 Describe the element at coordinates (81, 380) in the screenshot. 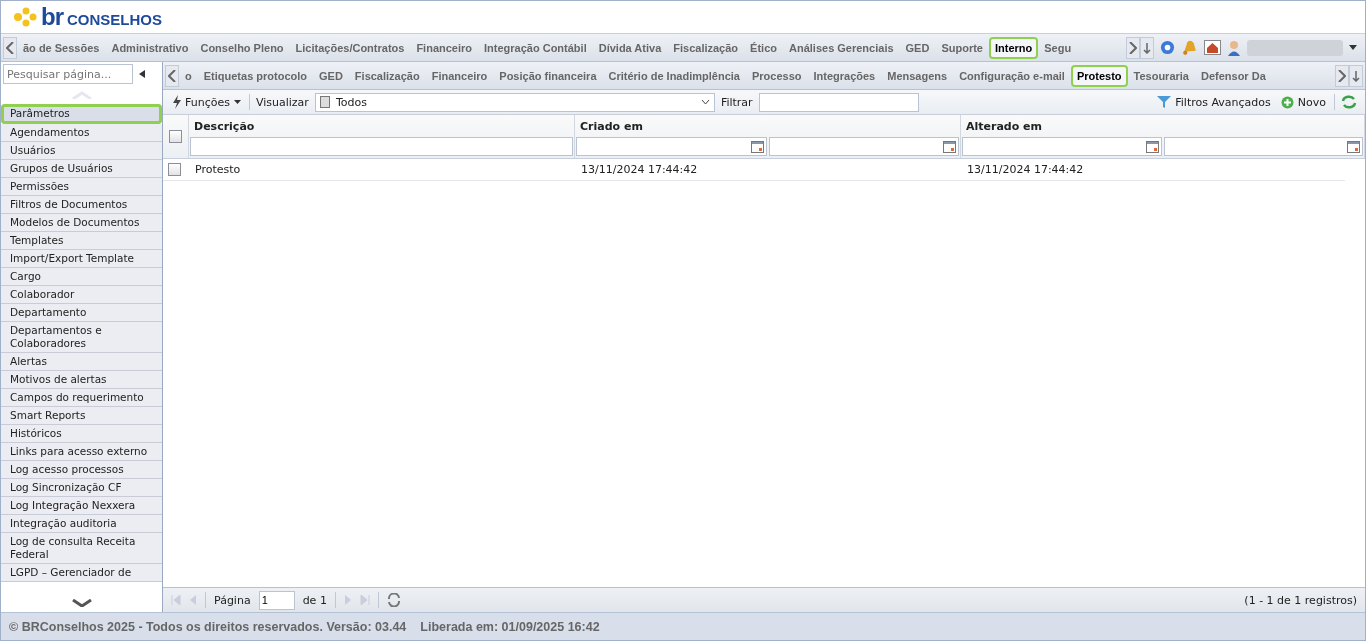

I see `sidebar-item: Motivos de alertas` at that location.